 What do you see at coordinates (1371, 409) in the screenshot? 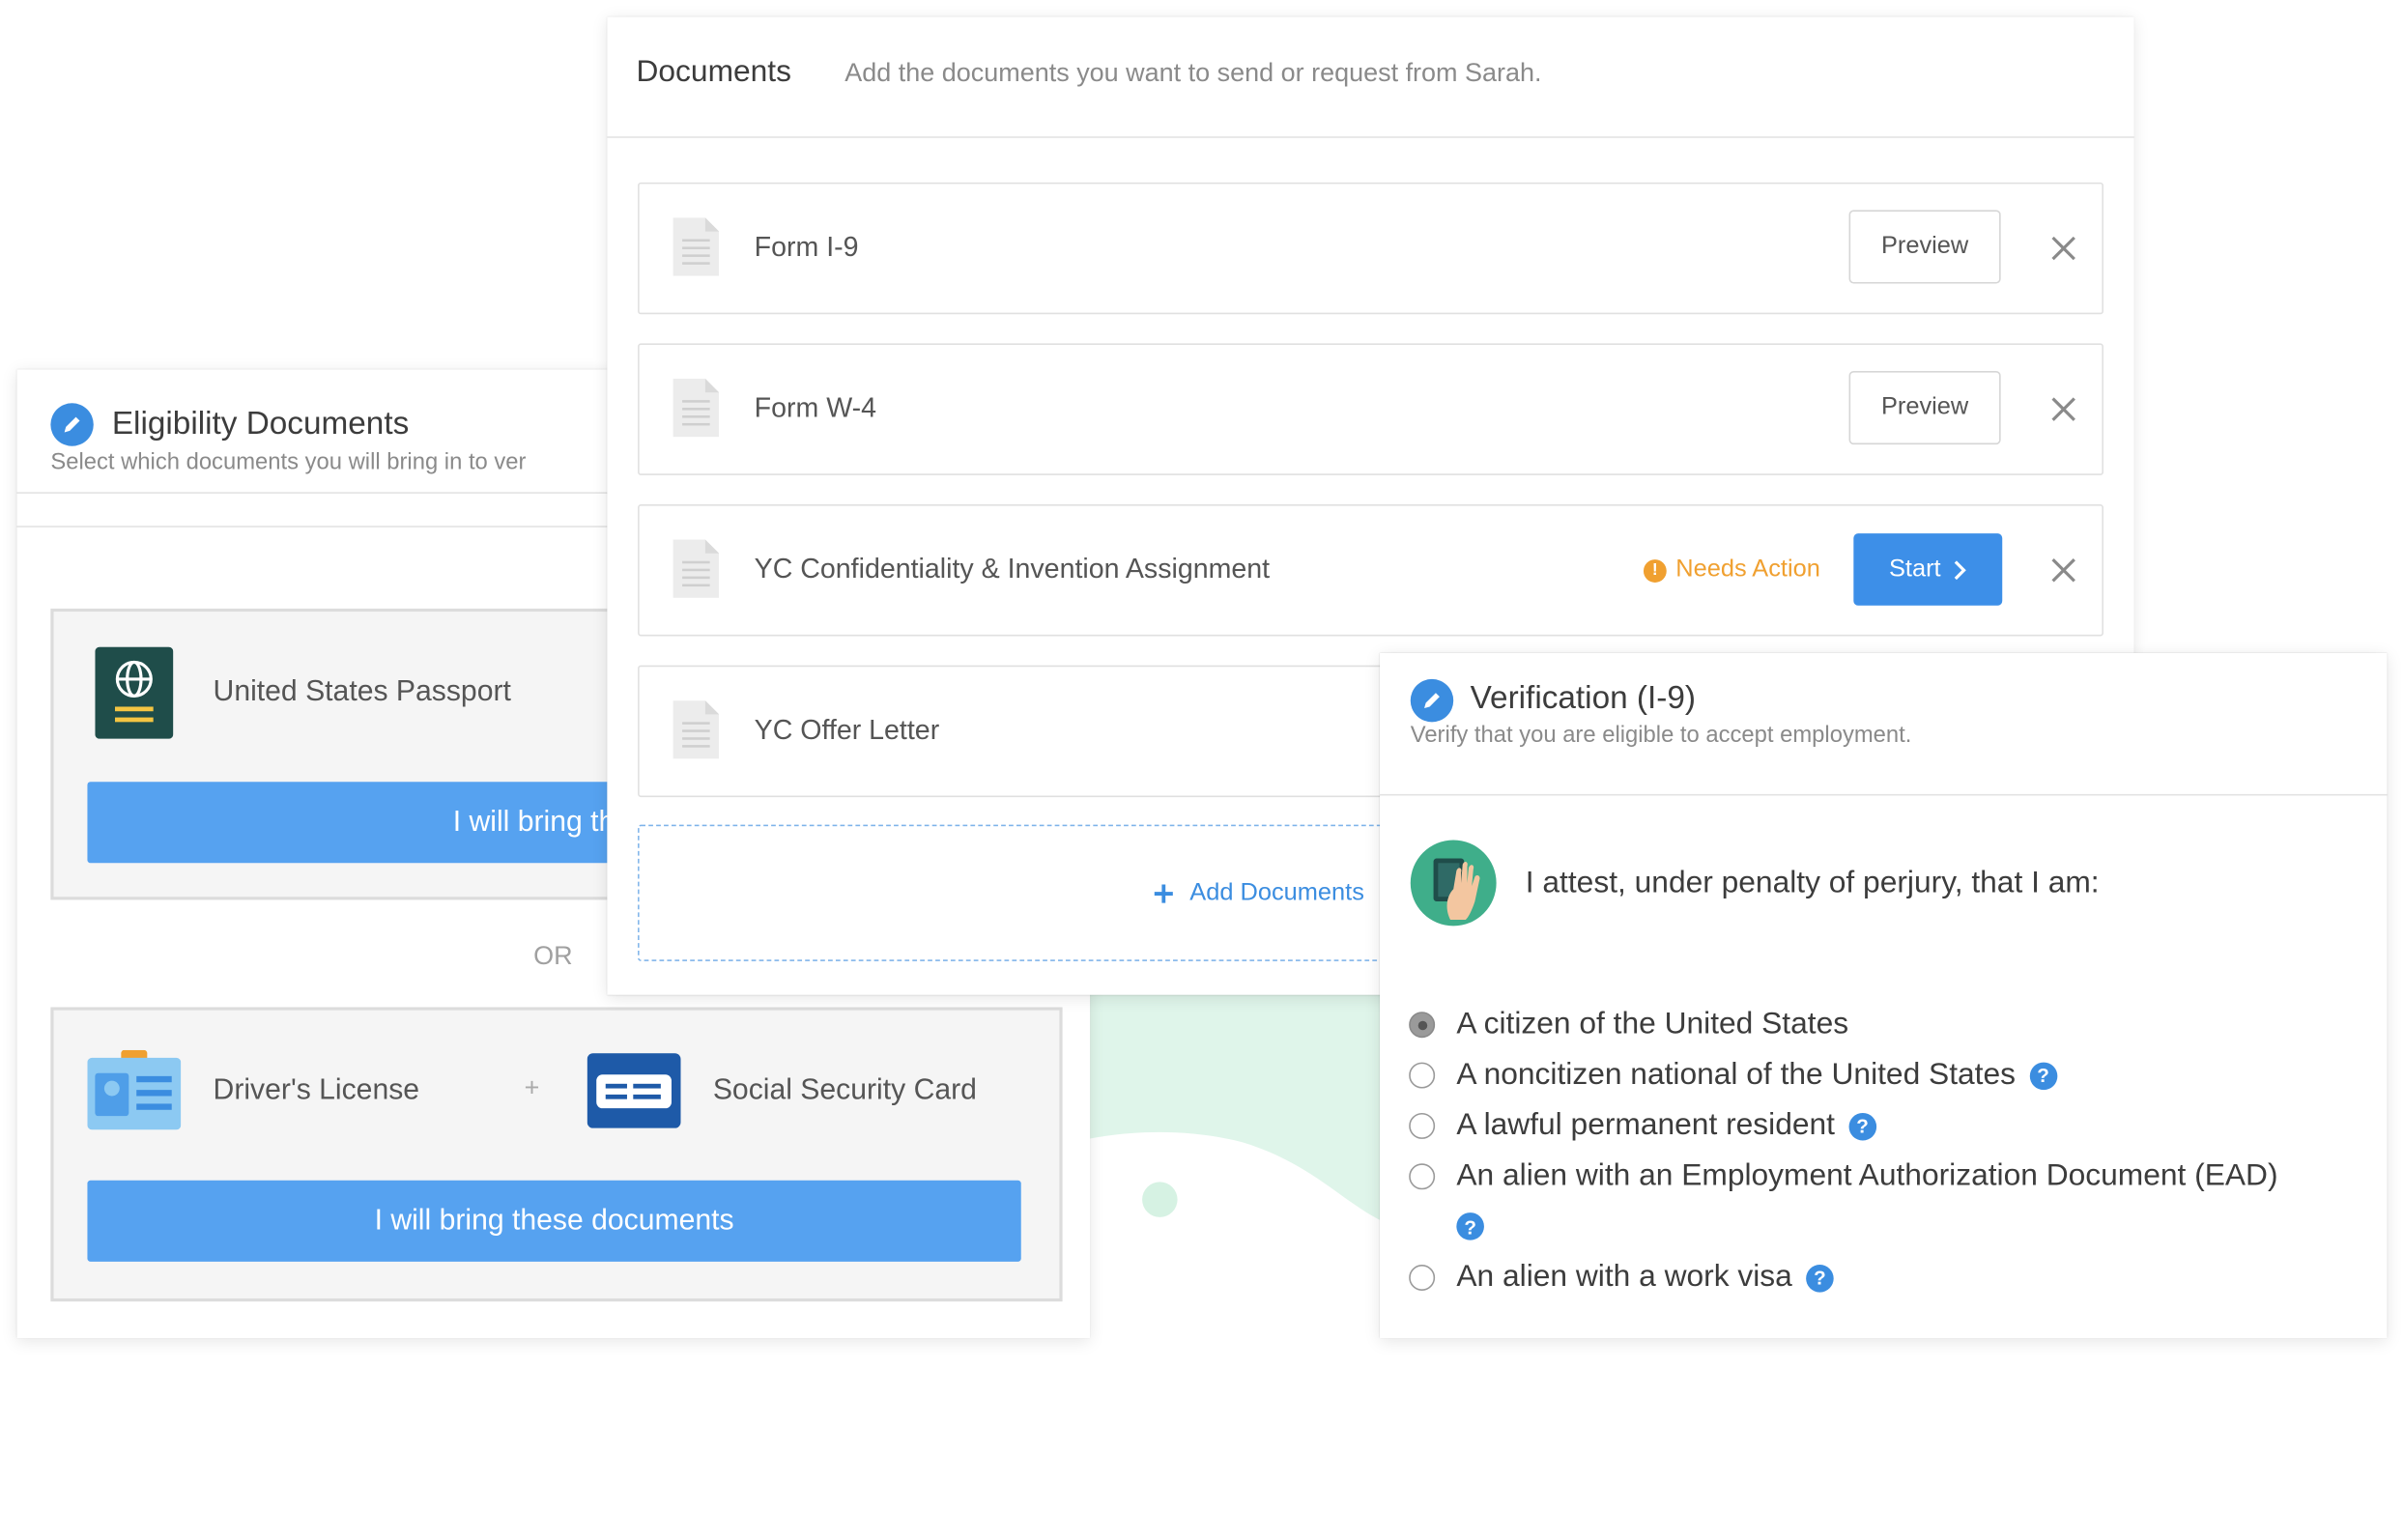
I see `document-row-form-w4: Form W-4 Preview` at bounding box center [1371, 409].